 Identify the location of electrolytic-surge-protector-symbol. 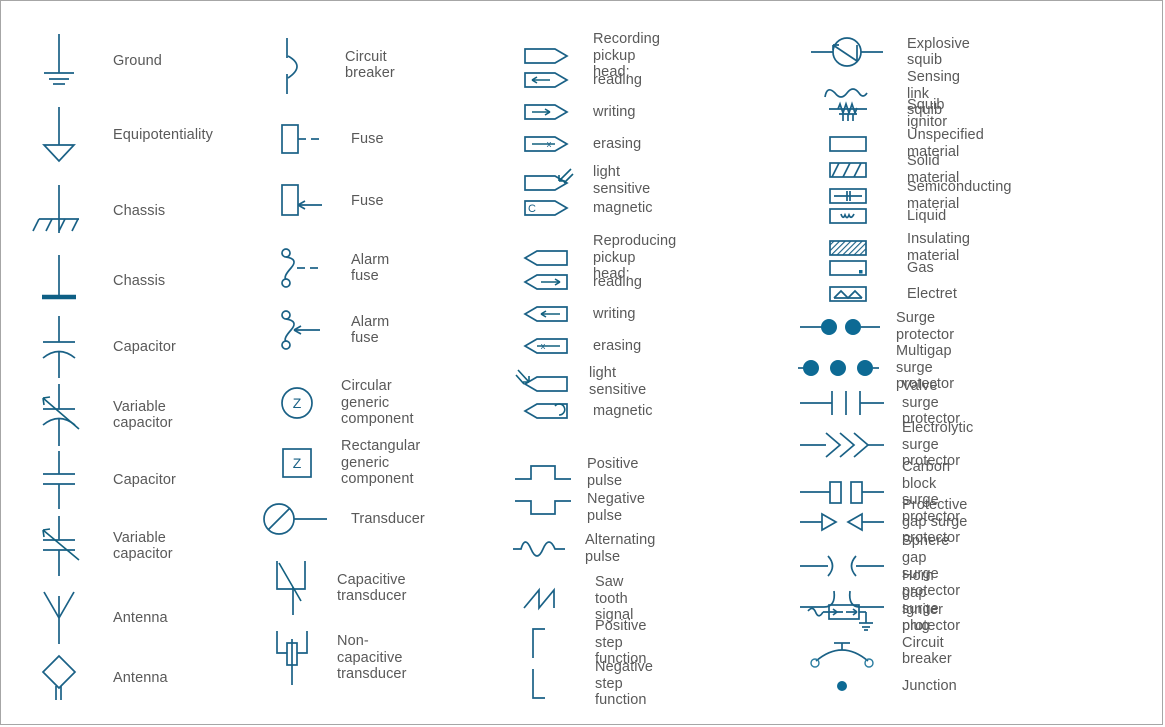
(842, 445).